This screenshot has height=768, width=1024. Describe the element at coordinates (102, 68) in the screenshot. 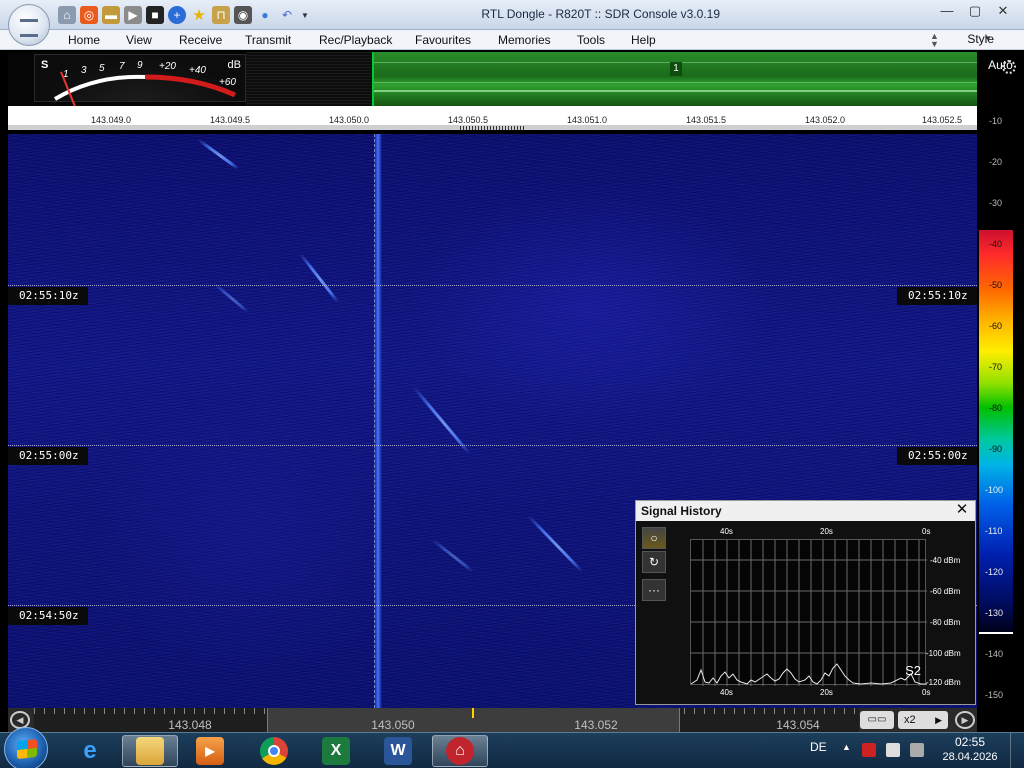

I see `s-meter-tick: 5` at that location.